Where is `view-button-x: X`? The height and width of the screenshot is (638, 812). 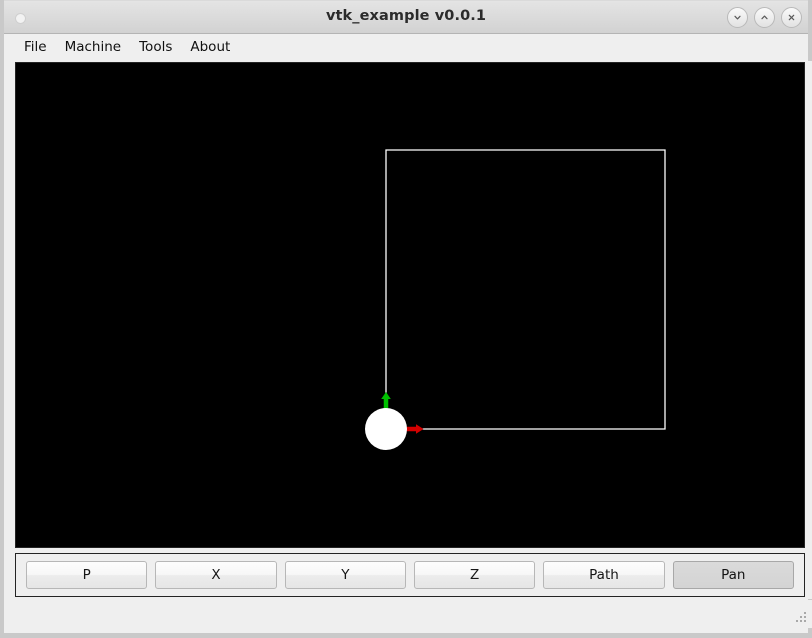
view-button-x: X is located at coordinates (216, 575).